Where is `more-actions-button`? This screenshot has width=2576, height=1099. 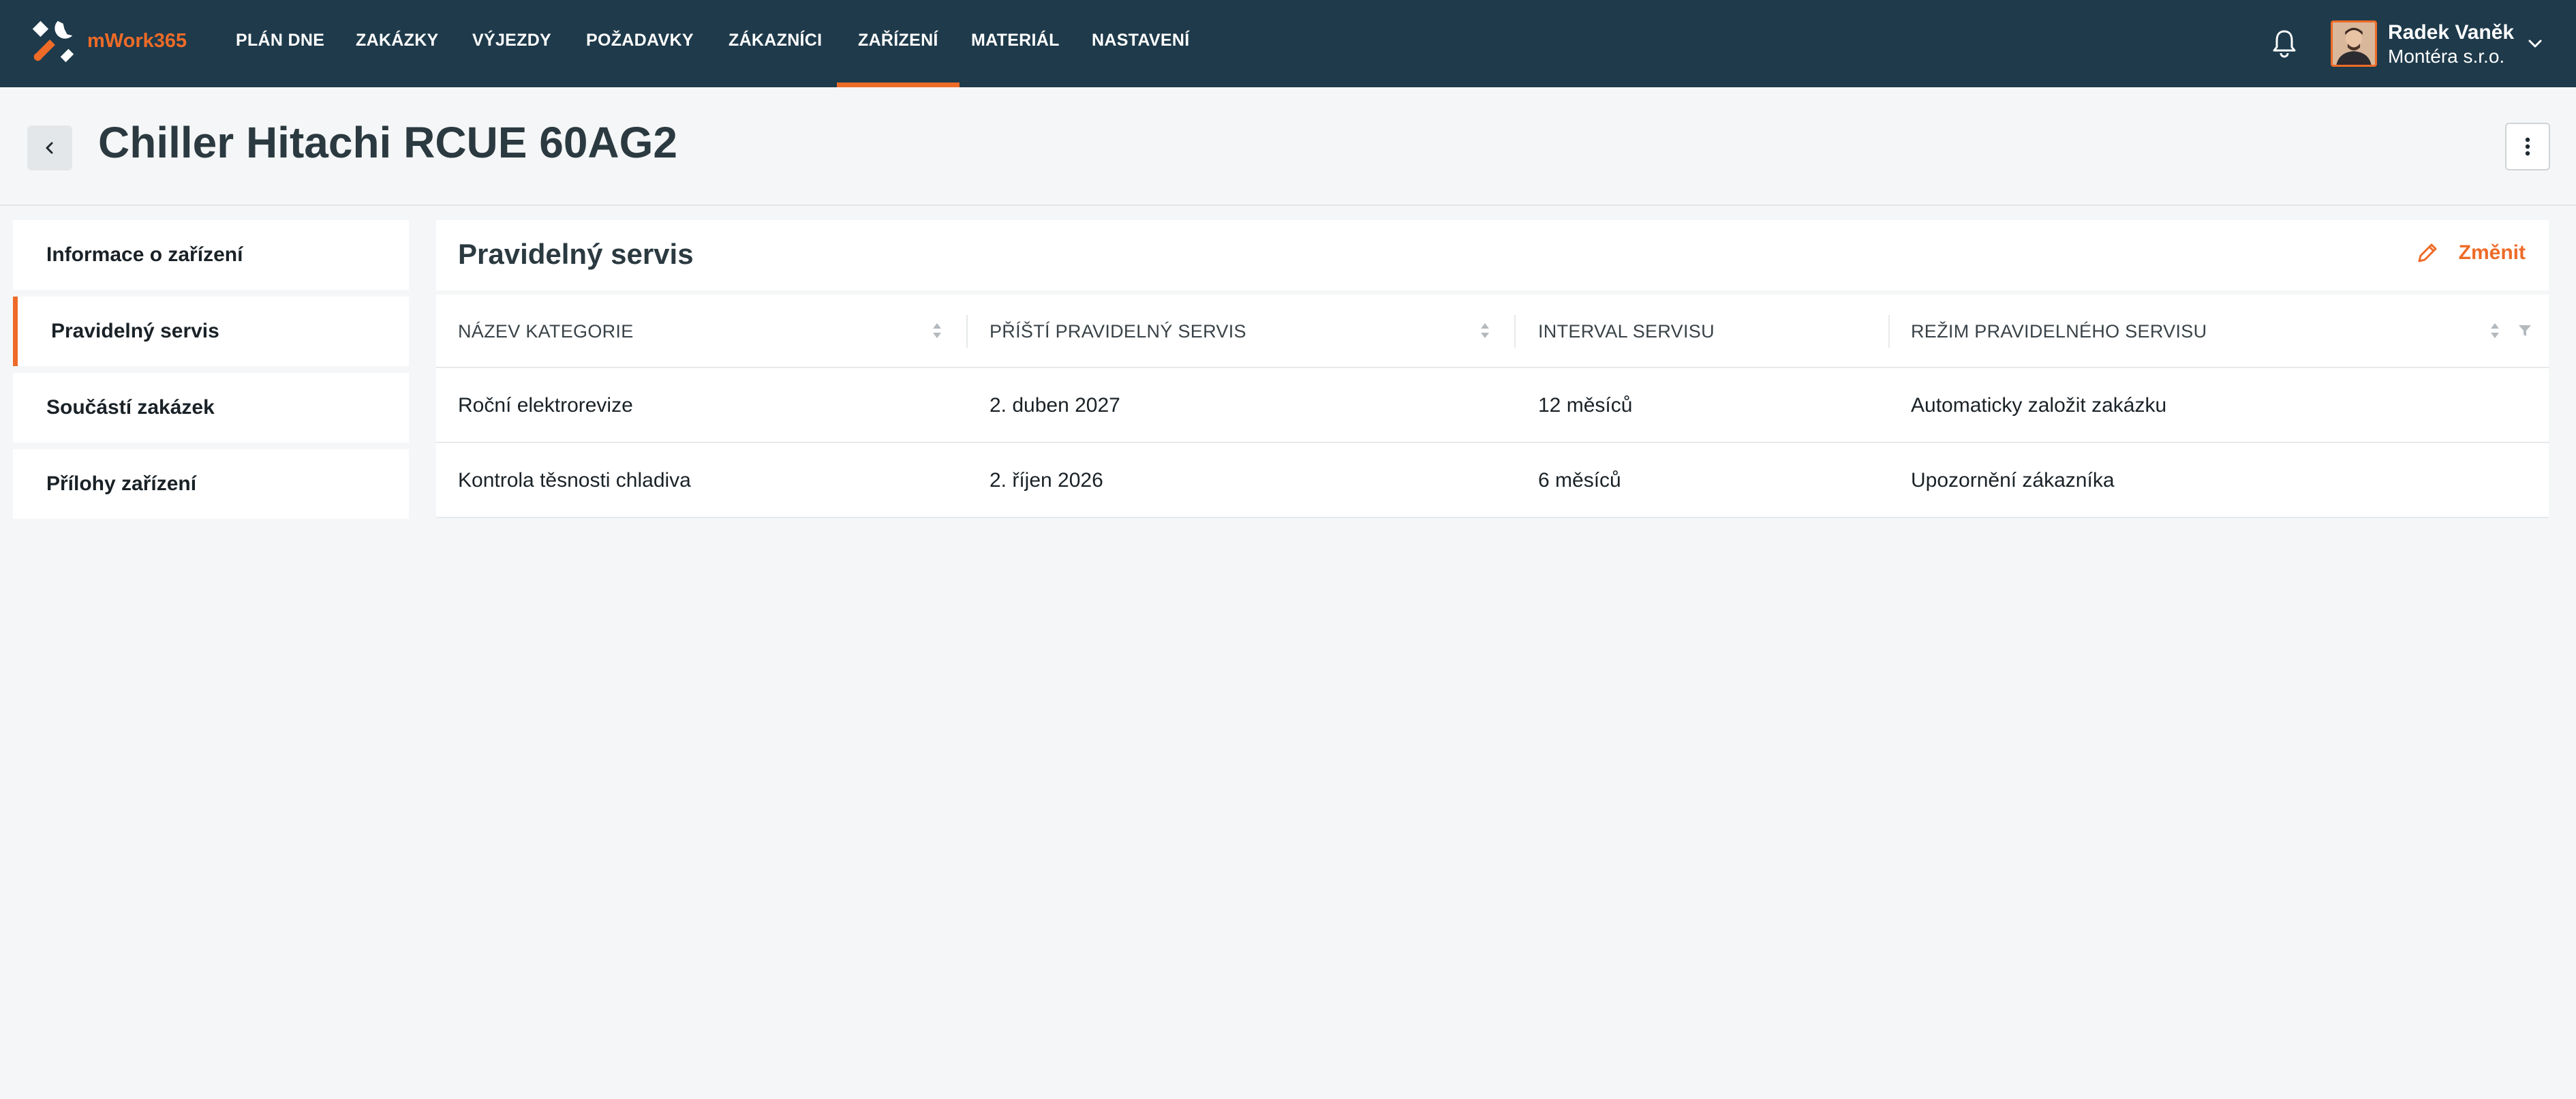 more-actions-button is located at coordinates (2527, 146).